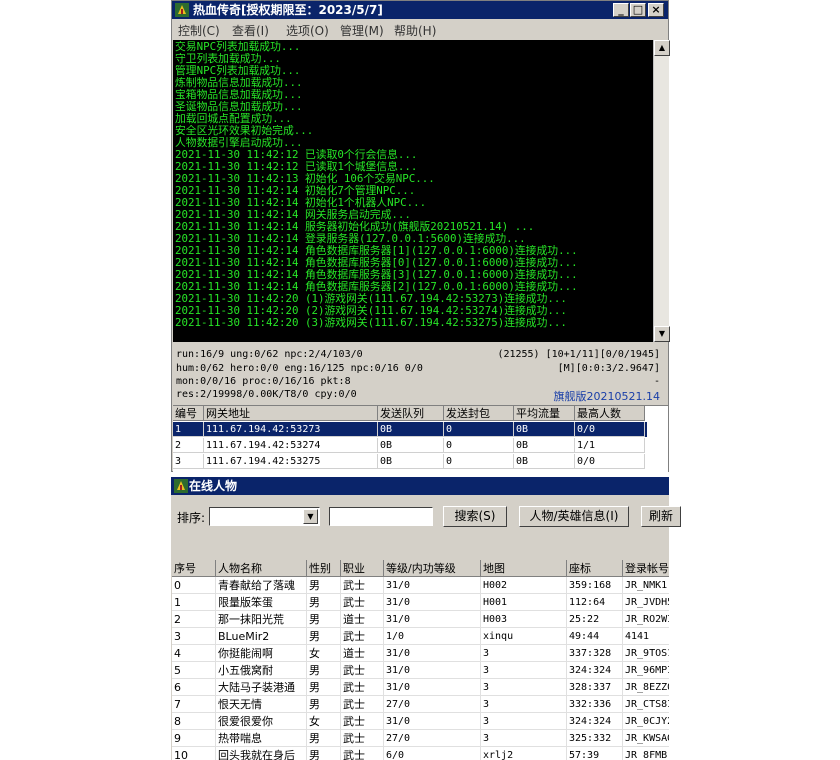  I want to click on gateway-row: 2 111.67.194.42:53274 0B 0 0B 1/1, so click(410, 445).